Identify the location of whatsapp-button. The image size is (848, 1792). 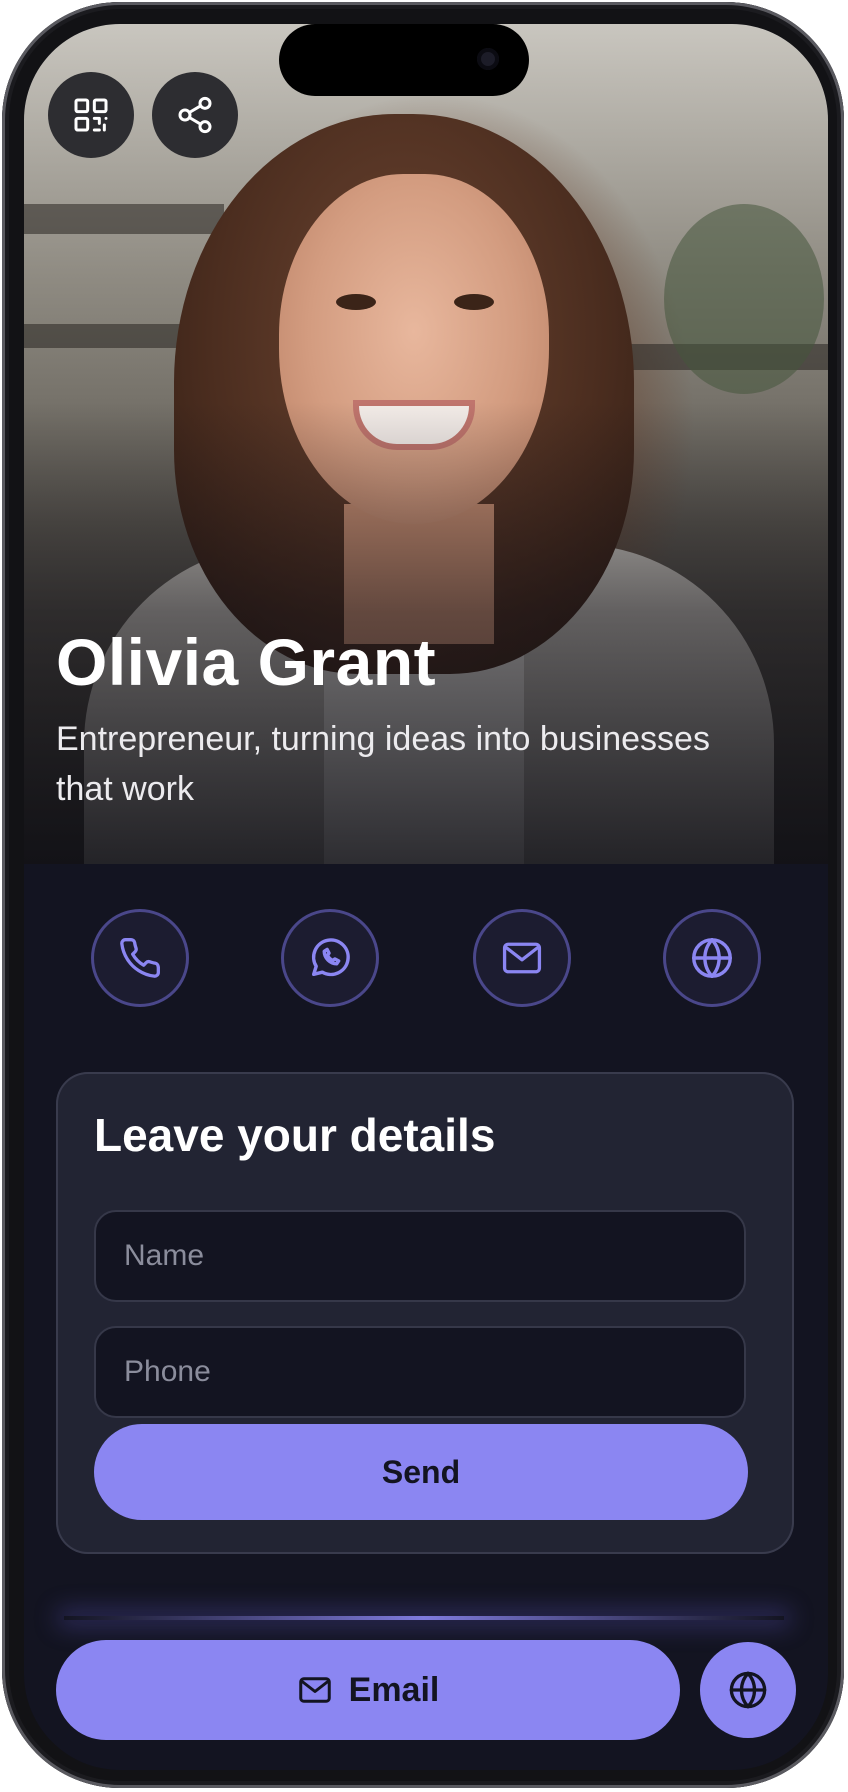
(330, 958).